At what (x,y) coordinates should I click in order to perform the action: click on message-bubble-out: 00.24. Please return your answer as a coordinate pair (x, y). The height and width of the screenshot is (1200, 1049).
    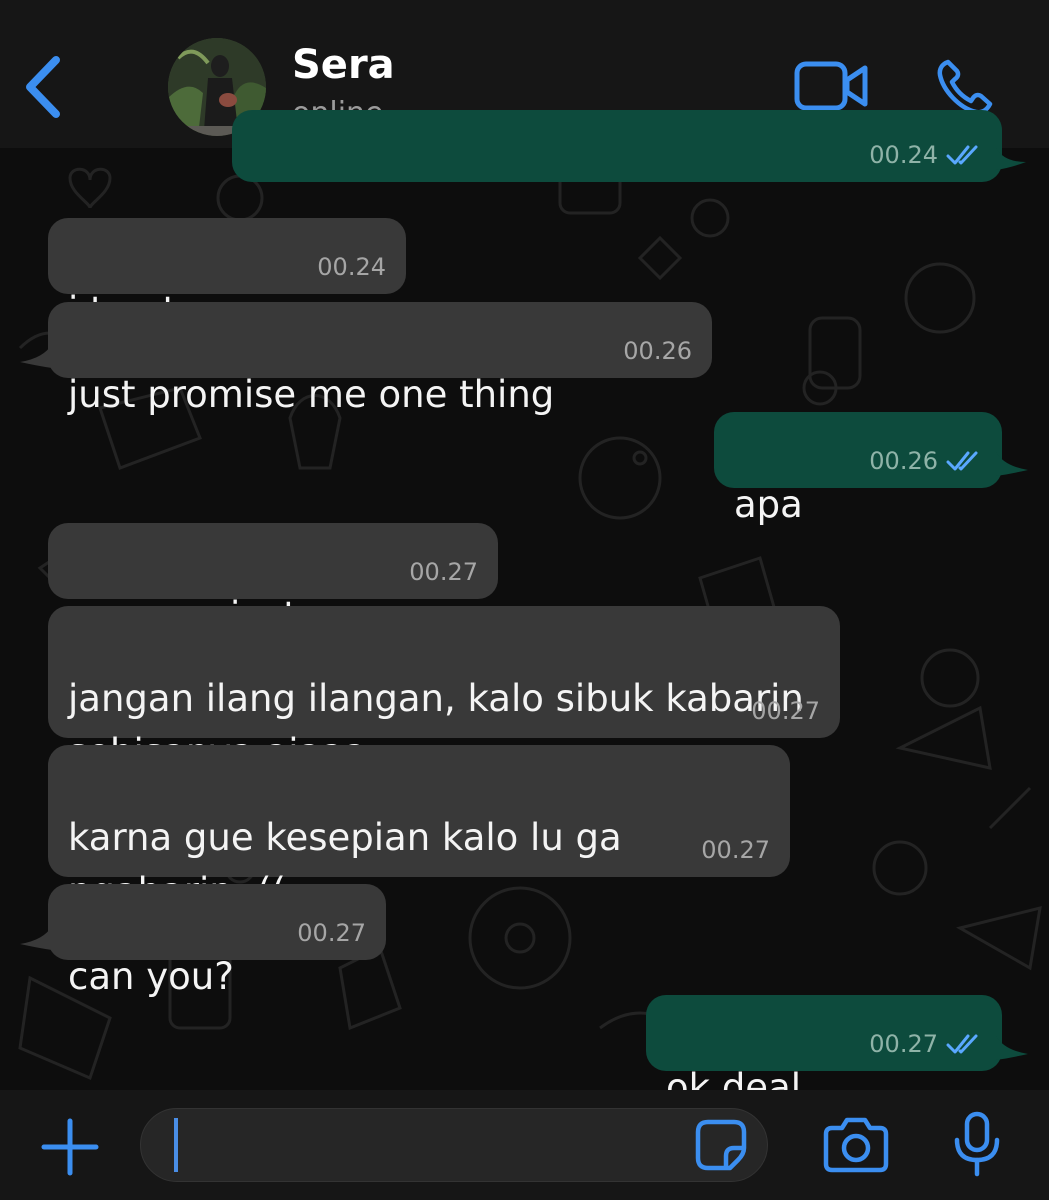
    Looking at the image, I should click on (617, 146).